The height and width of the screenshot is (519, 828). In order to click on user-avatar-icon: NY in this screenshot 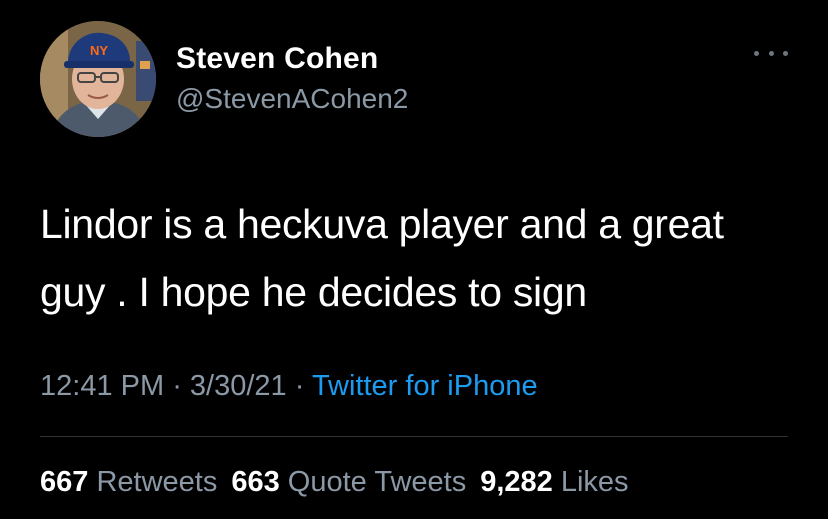, I will do `click(98, 79)`.